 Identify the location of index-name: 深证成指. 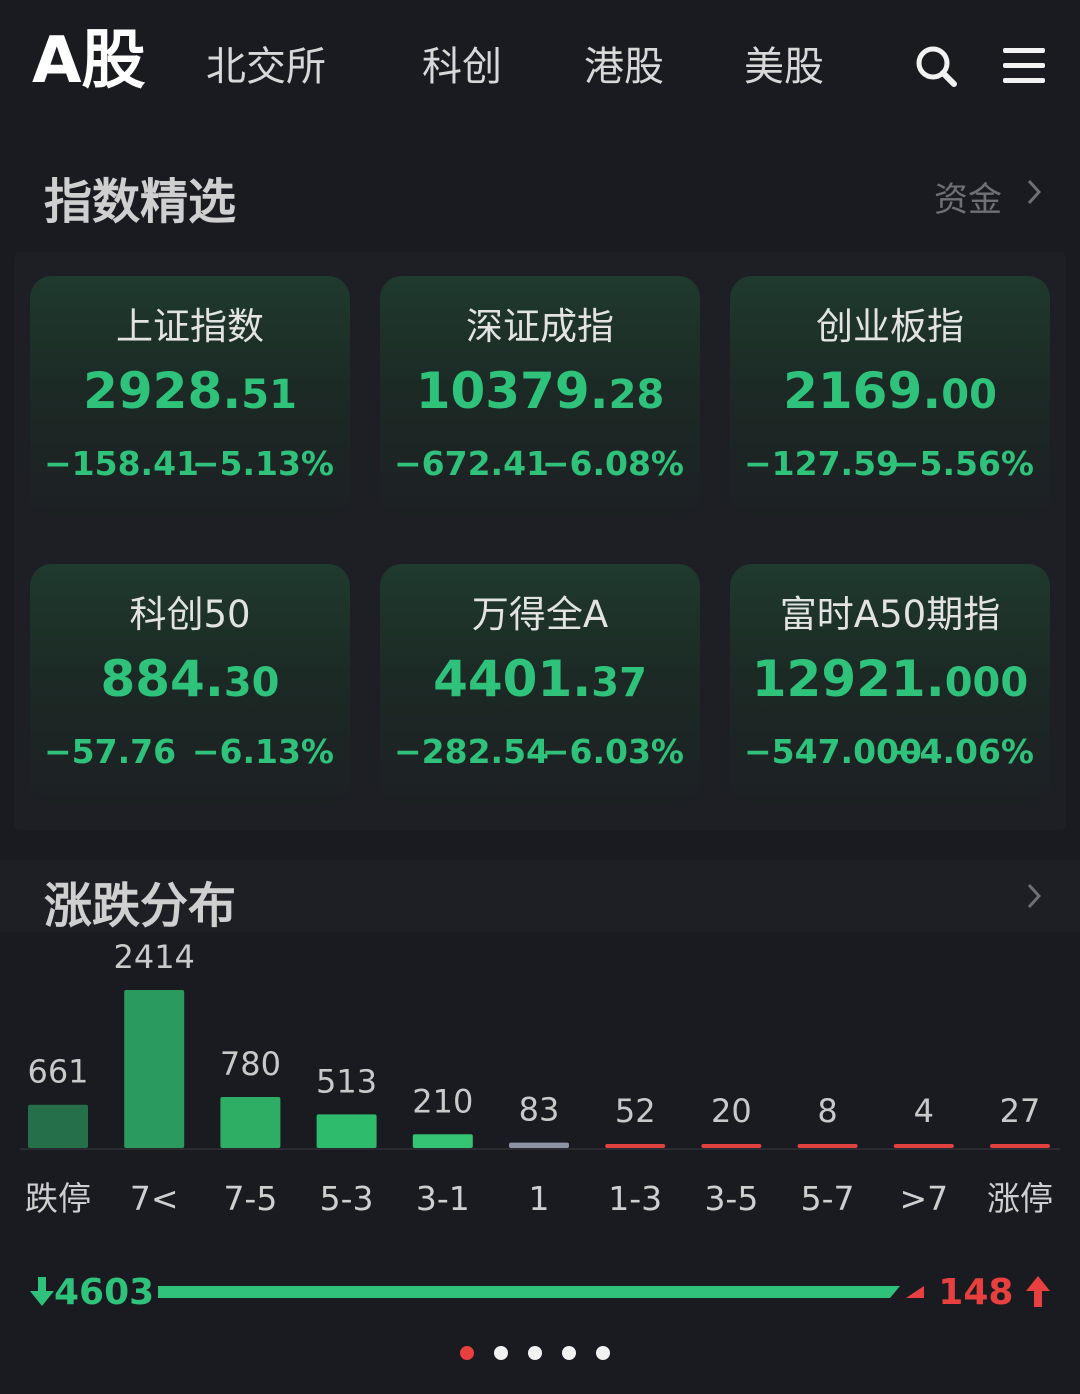
(540, 326).